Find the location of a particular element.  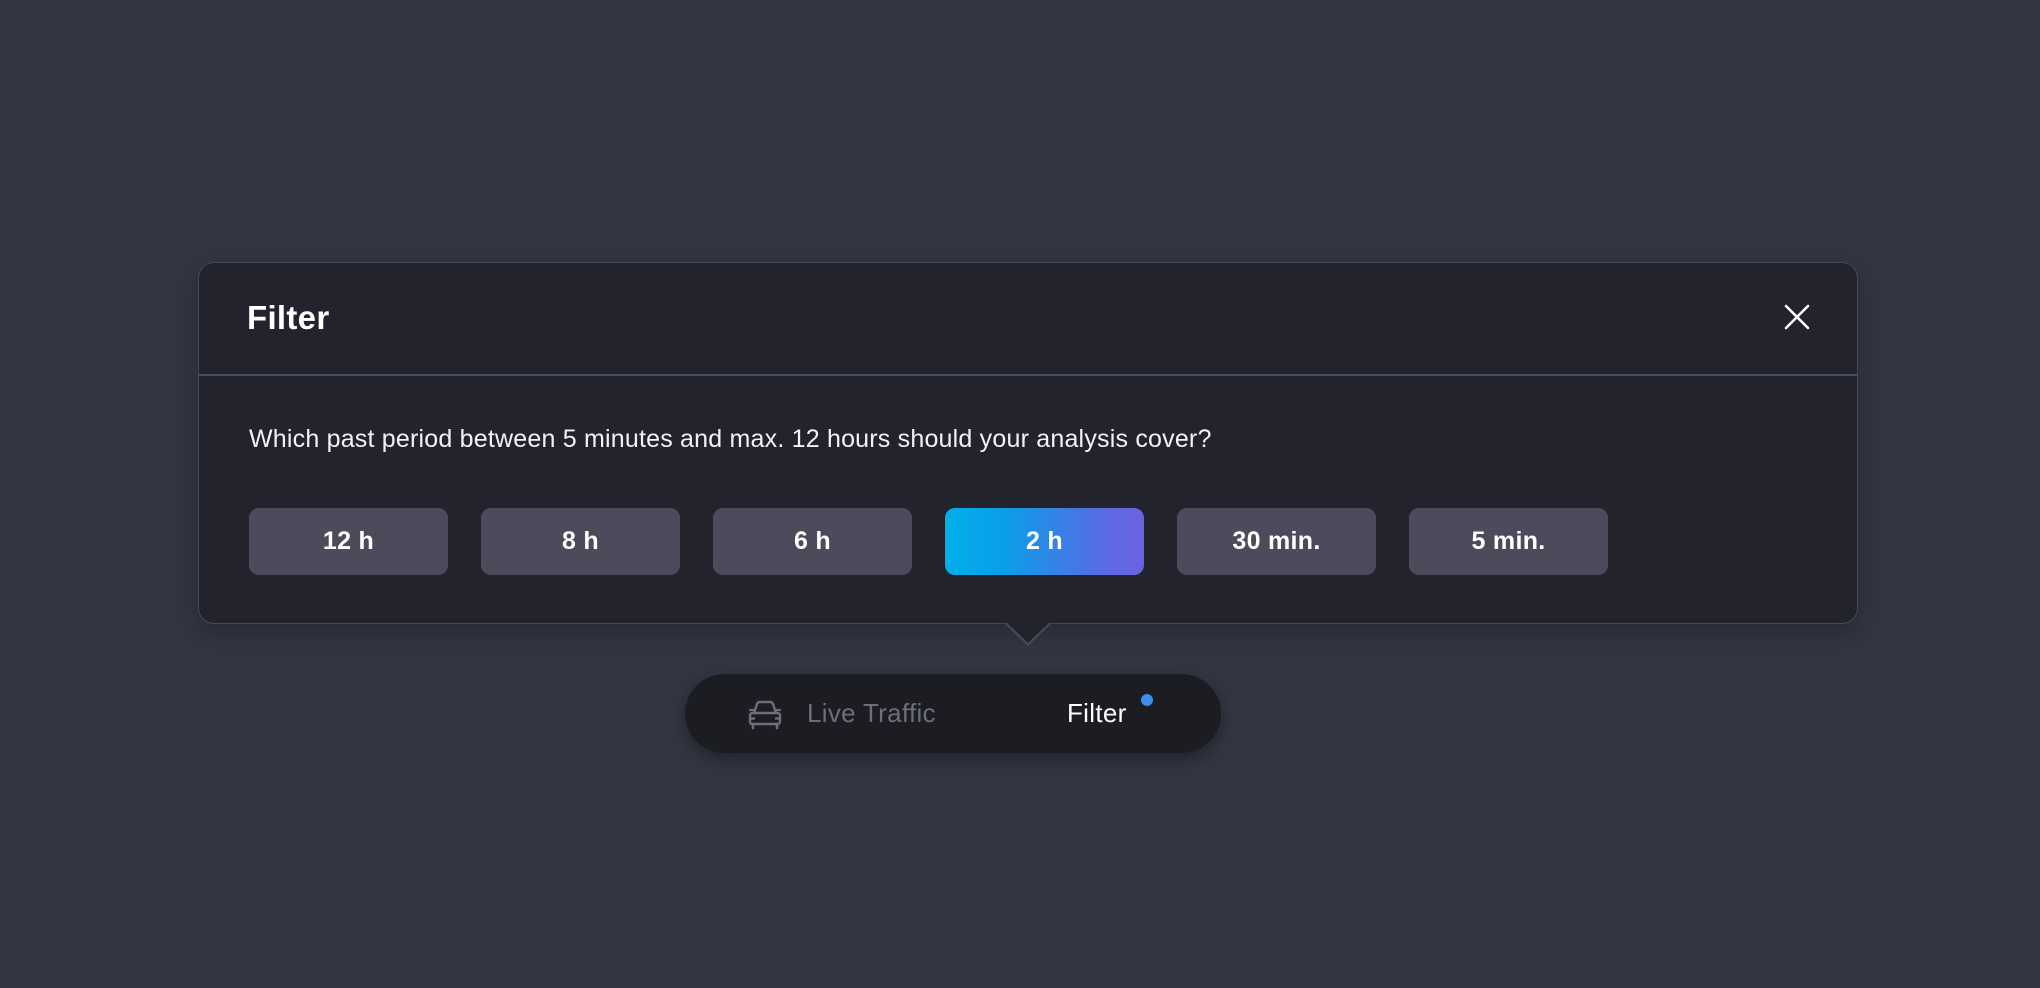

close-button is located at coordinates (1797, 317).